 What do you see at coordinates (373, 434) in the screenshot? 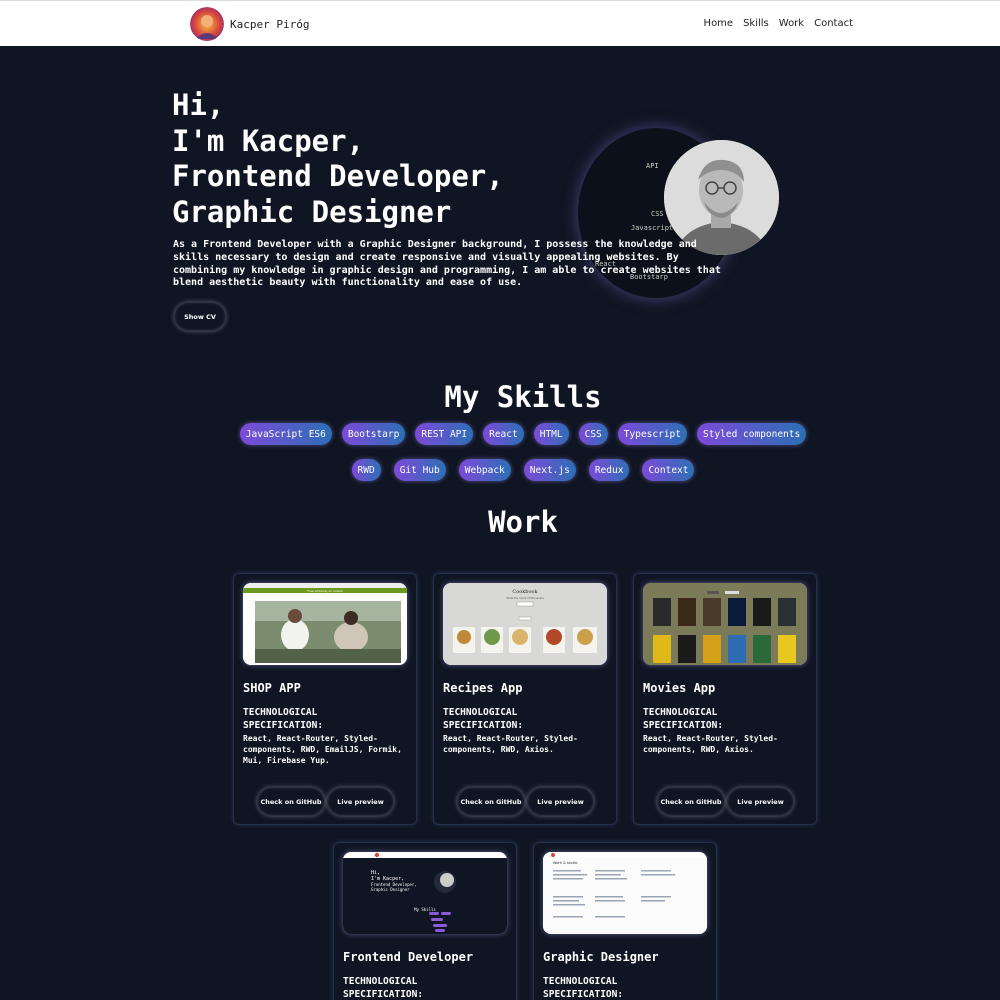
I see `skill-chip: Bootstarp` at bounding box center [373, 434].